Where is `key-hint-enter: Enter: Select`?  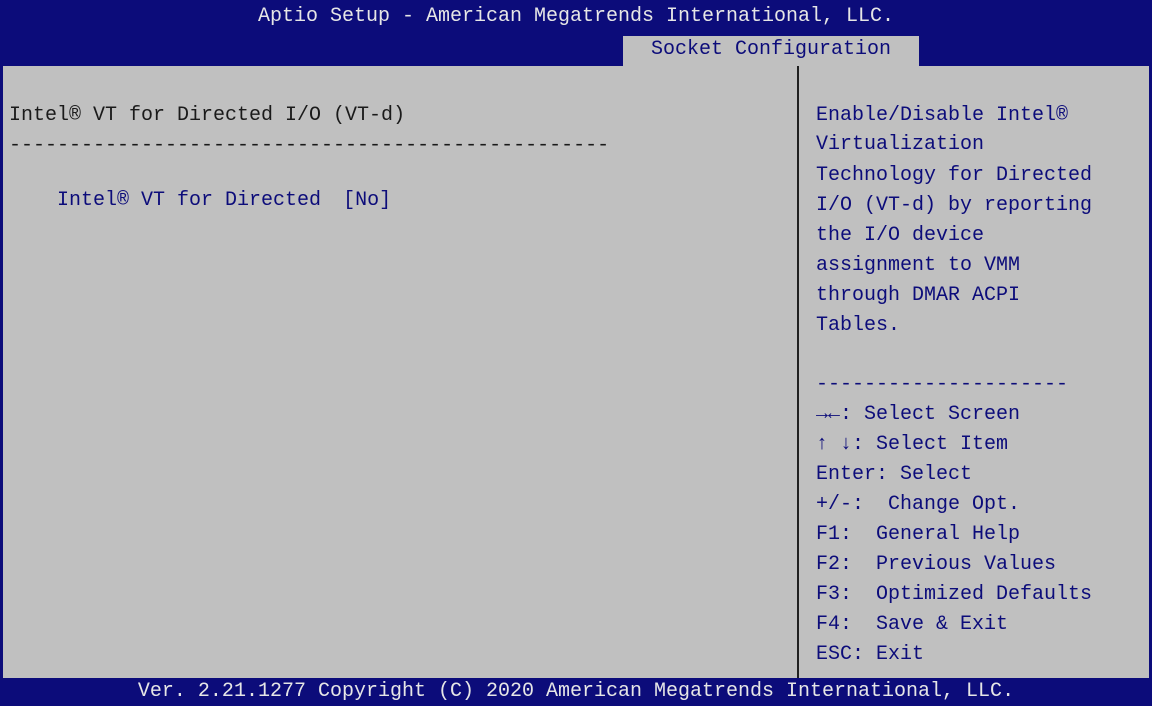 key-hint-enter: Enter: Select is located at coordinates (894, 474).